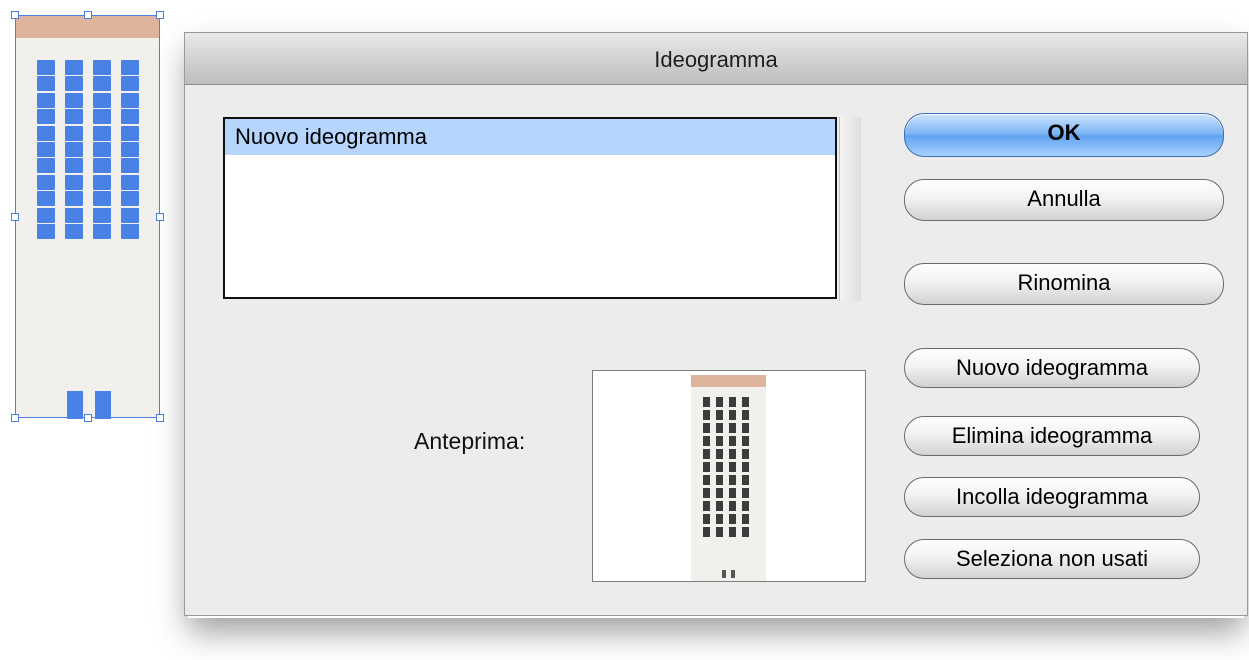 The image size is (1249, 660). I want to click on ok-button: OK, so click(1064, 135).